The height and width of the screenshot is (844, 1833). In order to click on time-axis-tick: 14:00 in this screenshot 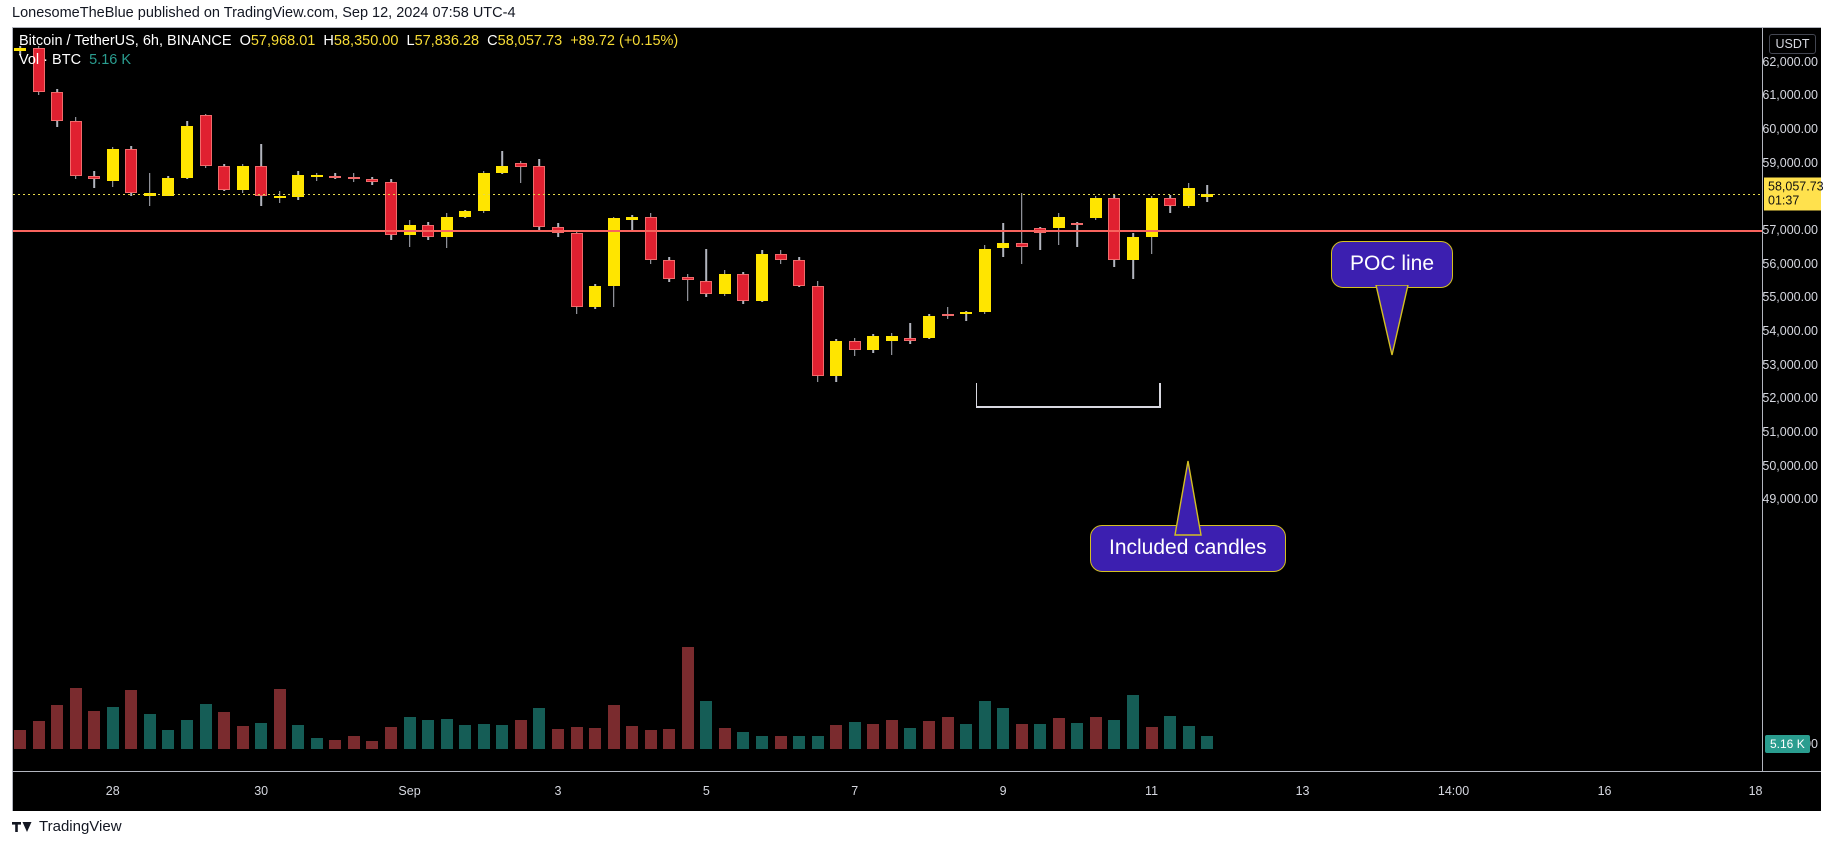, I will do `click(1453, 791)`.